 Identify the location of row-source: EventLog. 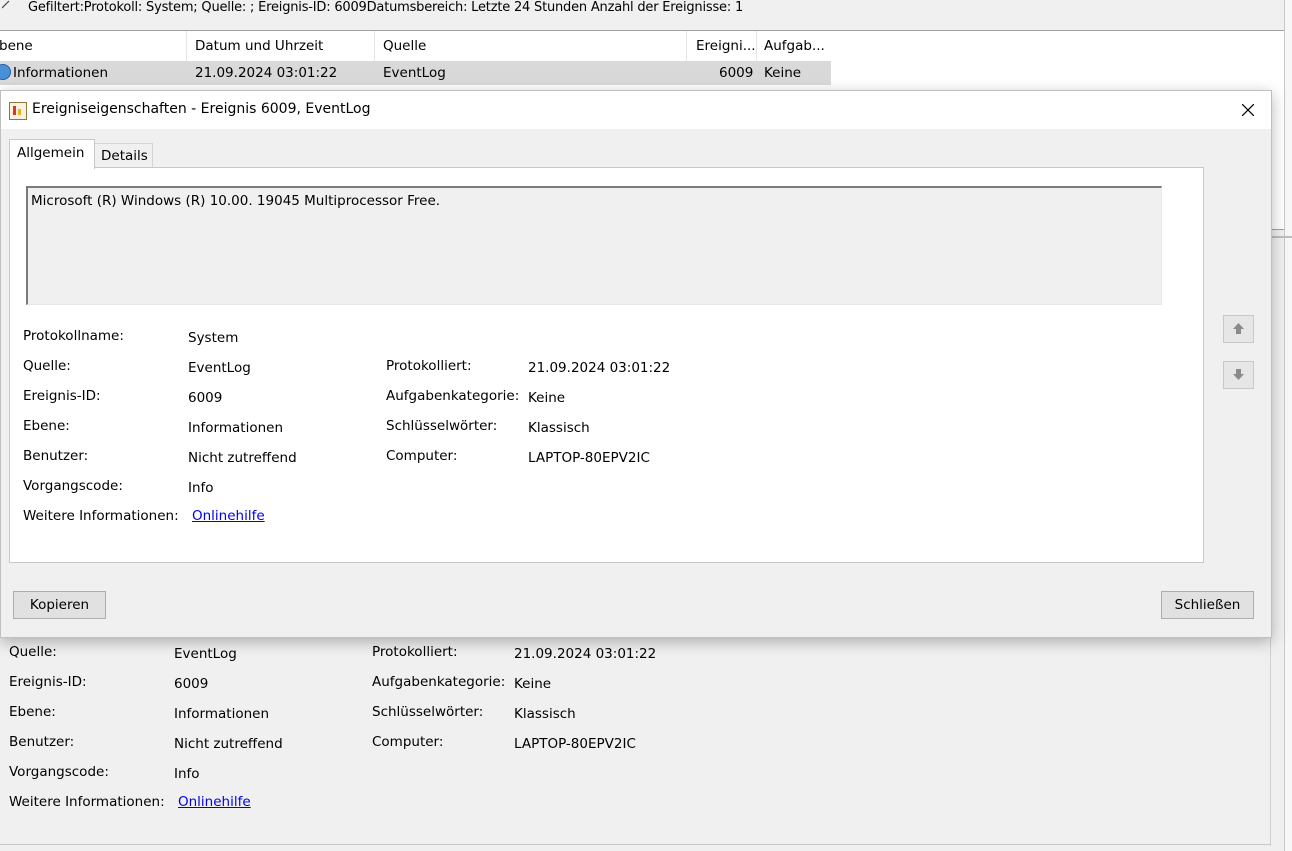
(414, 73).